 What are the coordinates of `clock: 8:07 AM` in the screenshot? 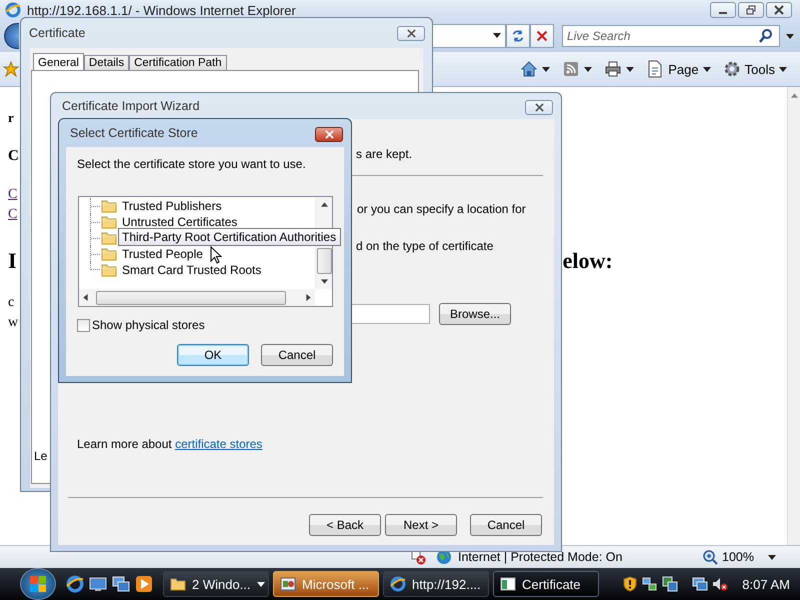 It's located at (766, 584).